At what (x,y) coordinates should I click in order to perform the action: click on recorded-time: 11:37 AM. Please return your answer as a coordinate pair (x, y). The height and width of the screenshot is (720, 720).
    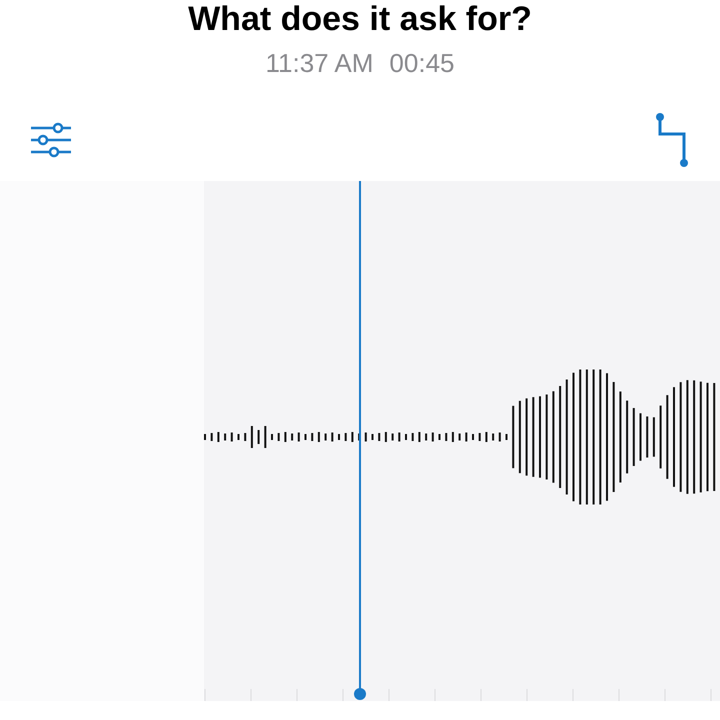
    Looking at the image, I should click on (319, 63).